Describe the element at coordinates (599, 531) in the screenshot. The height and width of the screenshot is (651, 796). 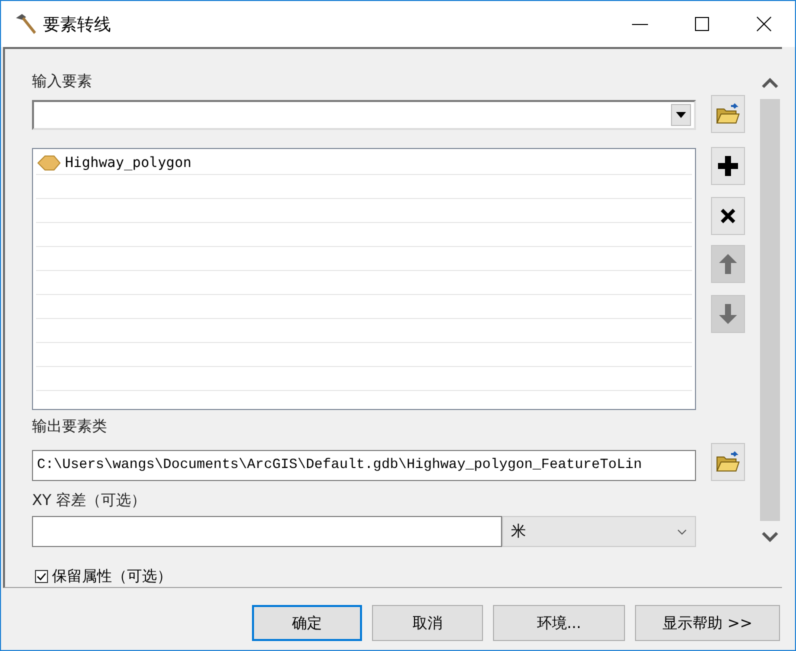
I see `unit-dropdown: 米` at that location.